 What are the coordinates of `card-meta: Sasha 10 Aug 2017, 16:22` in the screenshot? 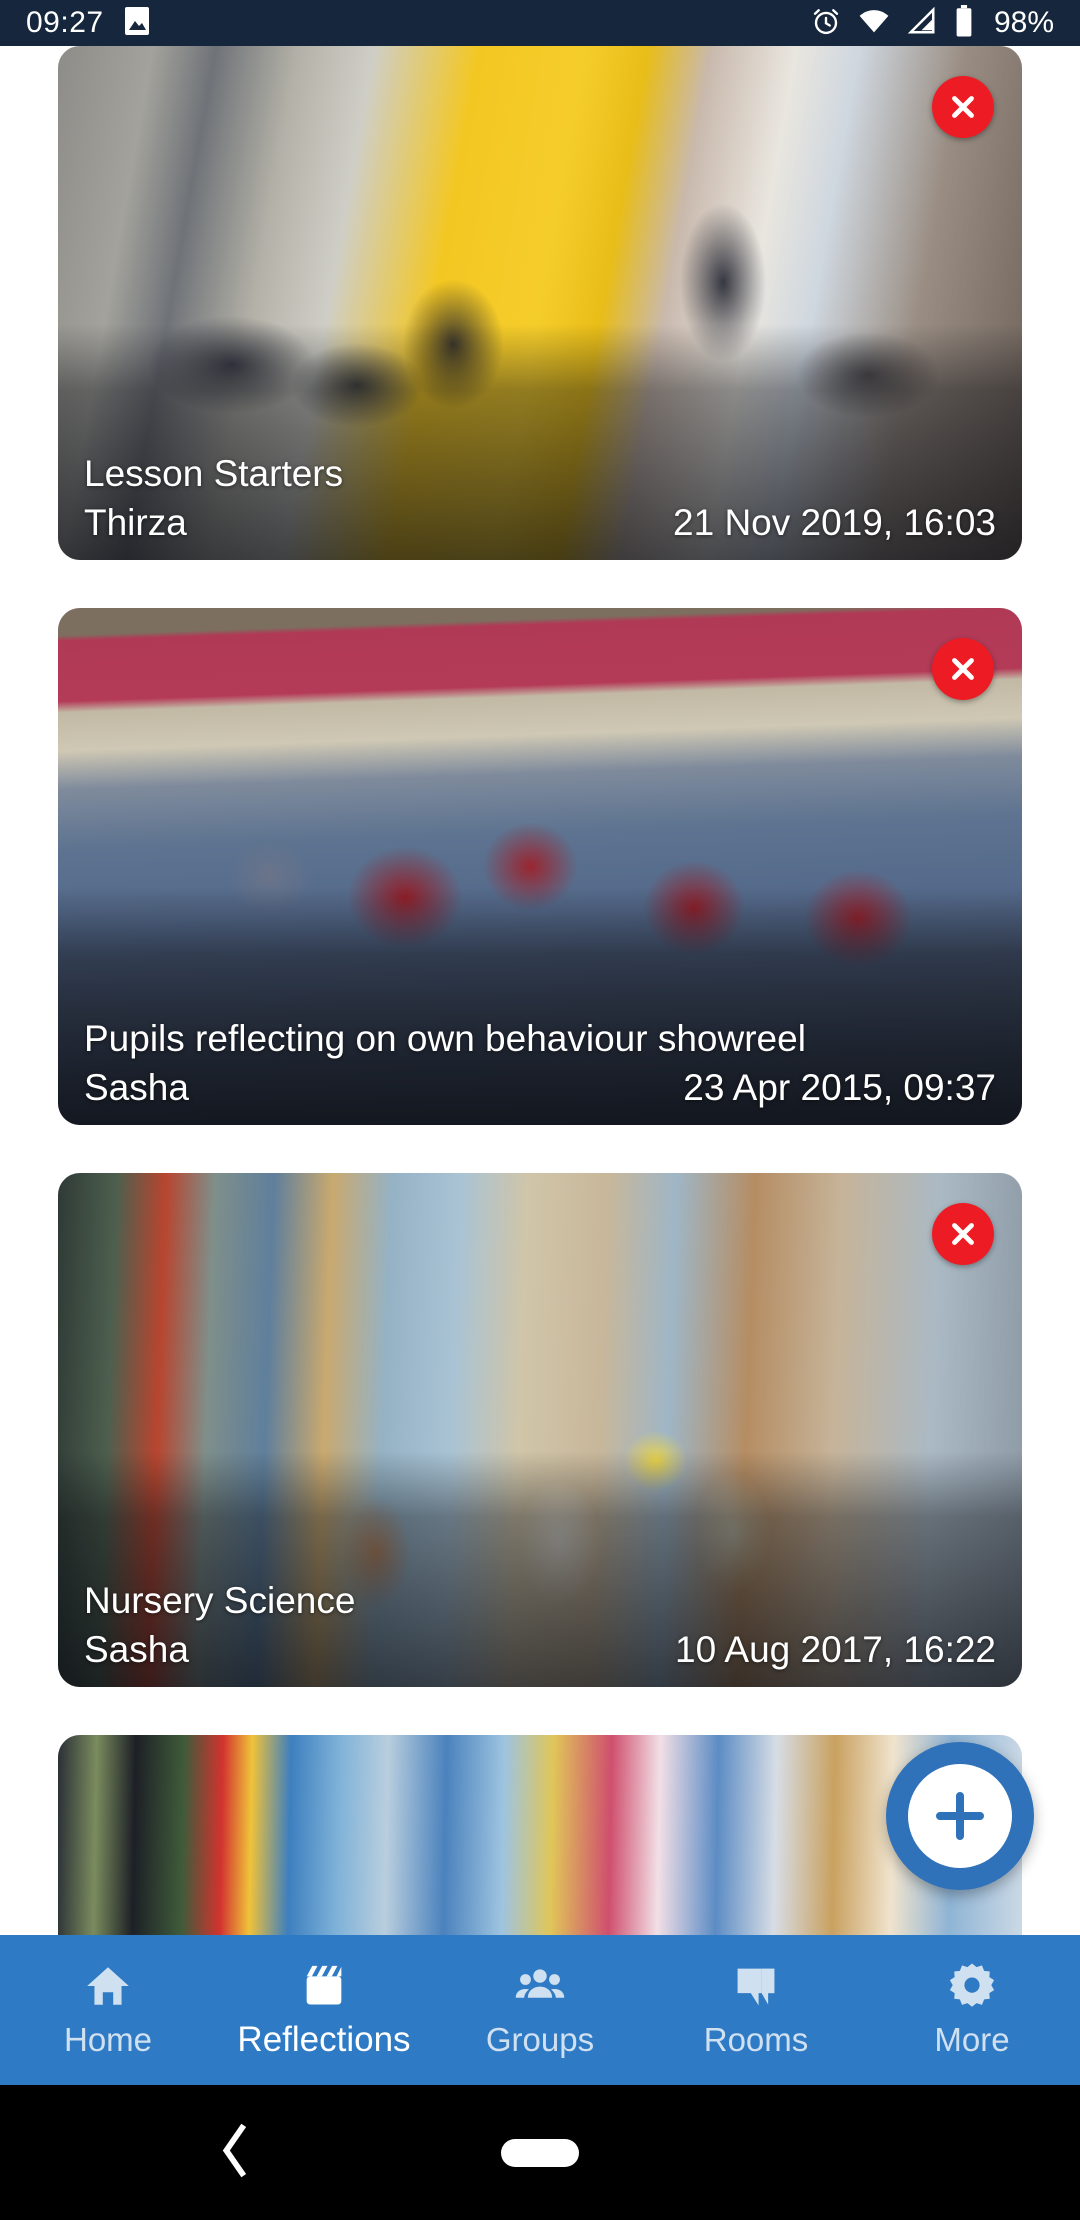 It's located at (540, 1650).